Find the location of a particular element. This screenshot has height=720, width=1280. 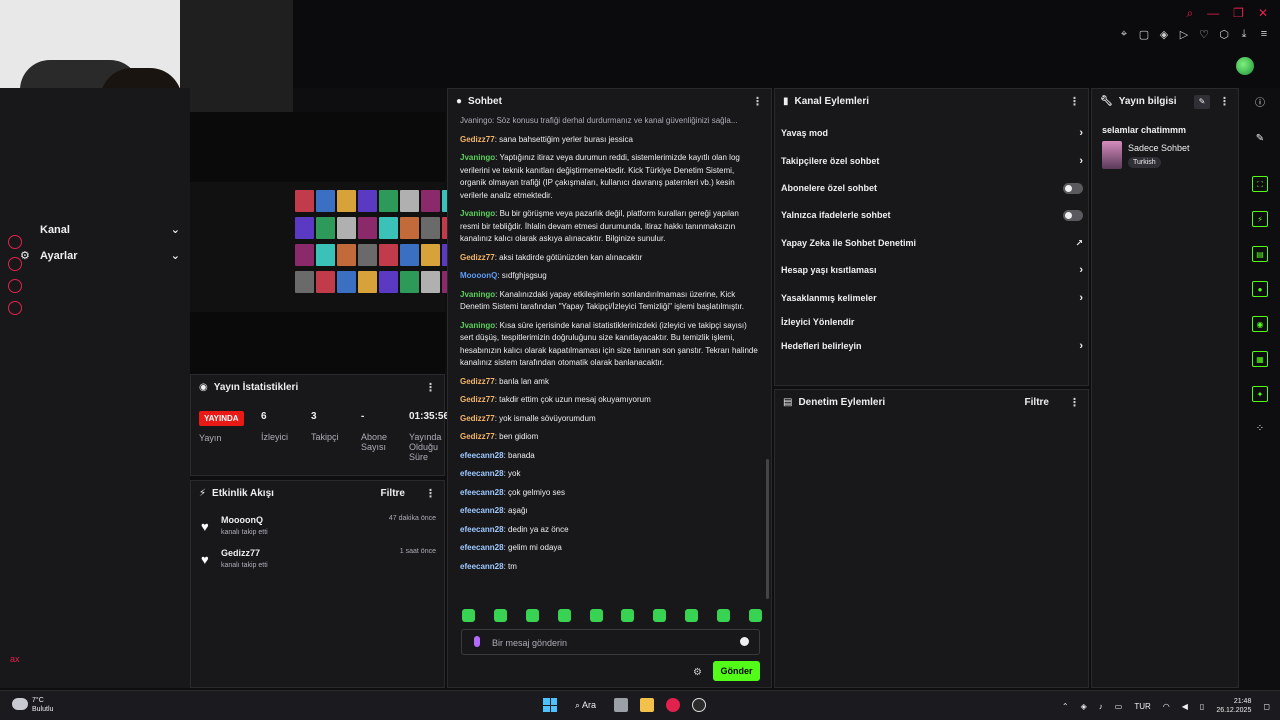

extensions-icon: ⬡ is located at coordinates (1224, 34).